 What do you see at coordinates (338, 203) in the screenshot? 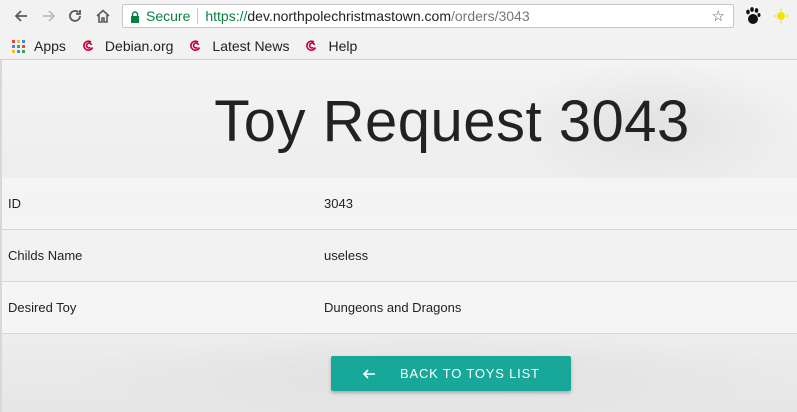
I see `row-value: 3043` at bounding box center [338, 203].